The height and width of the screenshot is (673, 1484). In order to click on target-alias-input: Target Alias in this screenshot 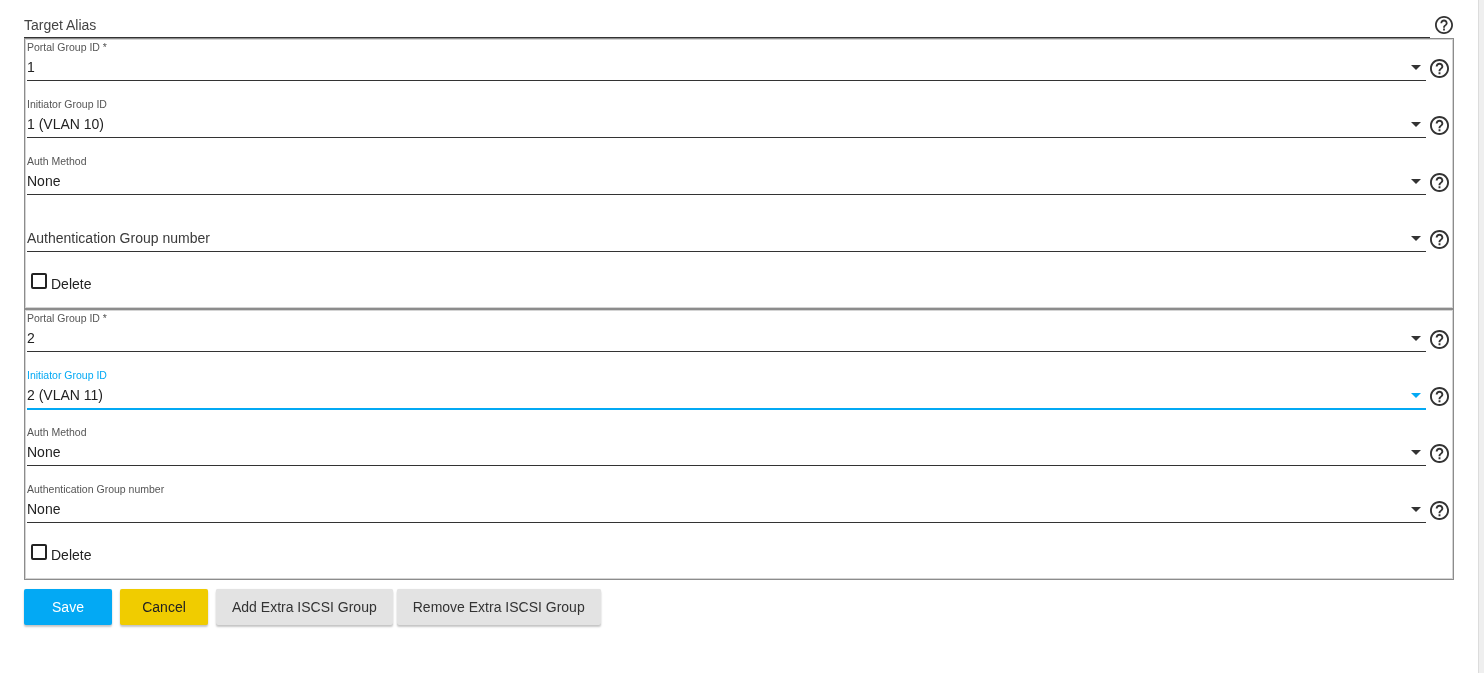, I will do `click(727, 25)`.